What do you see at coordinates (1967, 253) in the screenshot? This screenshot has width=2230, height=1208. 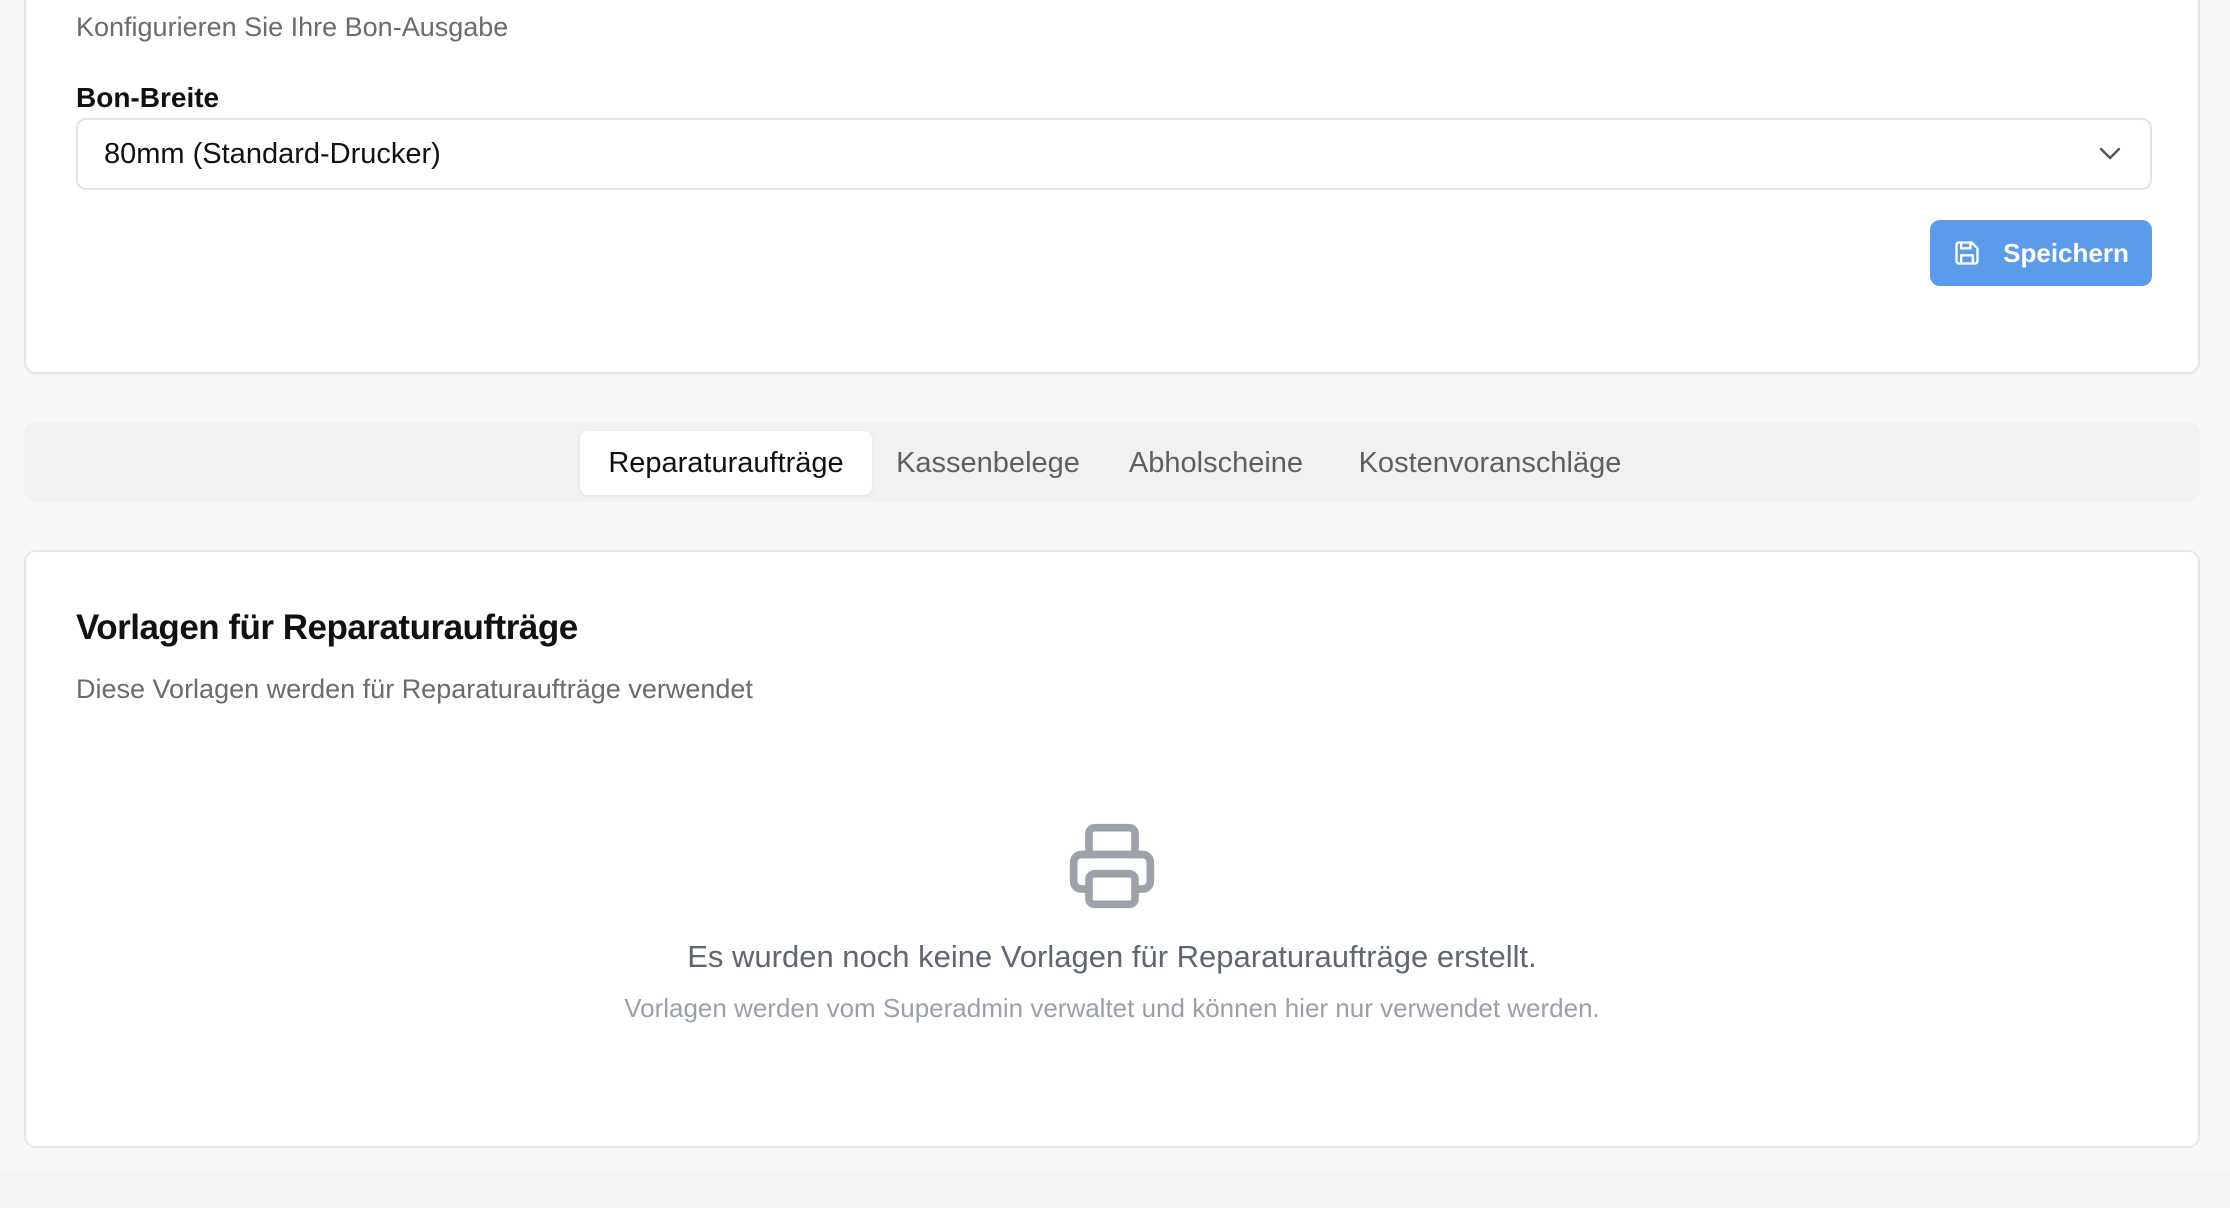 I see `save-icon` at bounding box center [1967, 253].